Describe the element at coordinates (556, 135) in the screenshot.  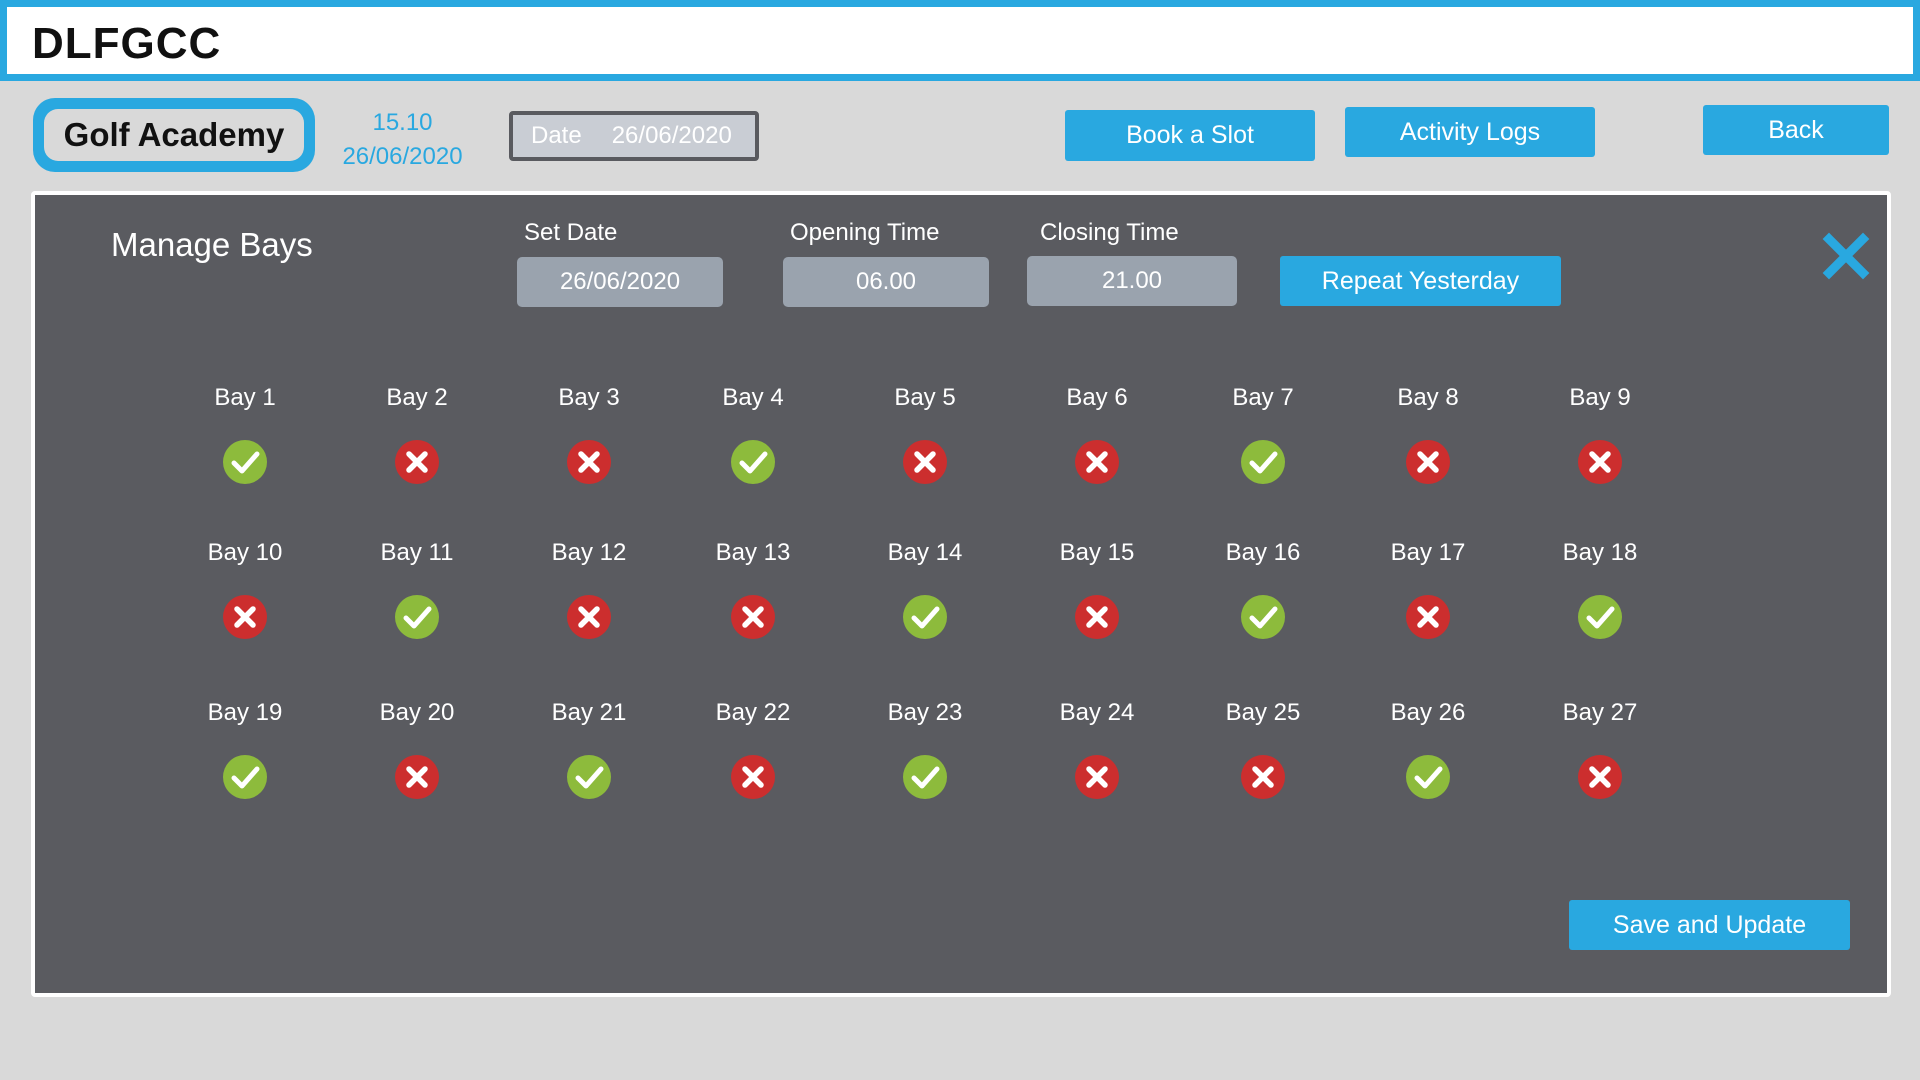
I see `date-field-label: Date` at that location.